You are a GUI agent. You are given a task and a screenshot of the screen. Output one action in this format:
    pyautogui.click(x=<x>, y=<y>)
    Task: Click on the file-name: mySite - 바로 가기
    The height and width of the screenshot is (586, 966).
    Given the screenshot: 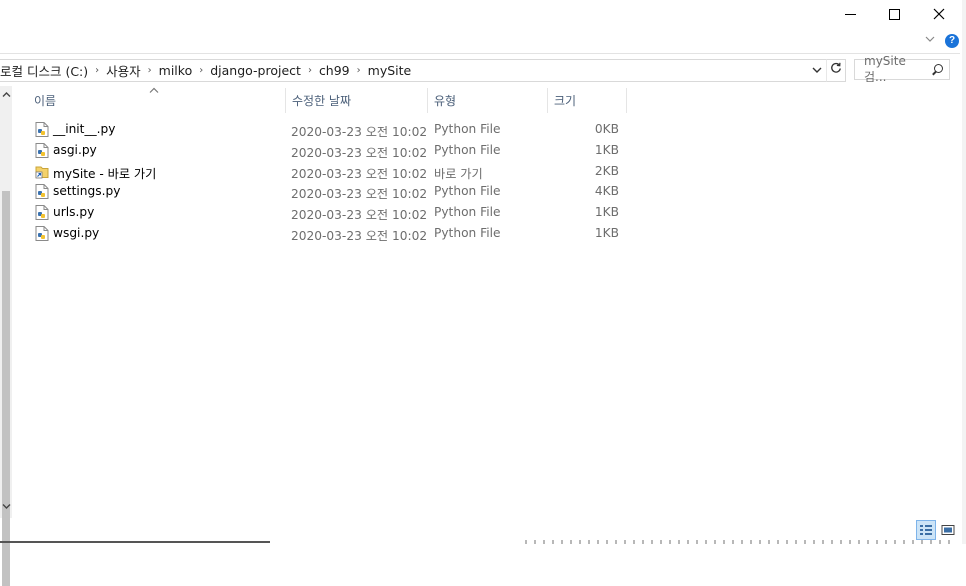 What is the action you would take?
    pyautogui.click(x=105, y=173)
    